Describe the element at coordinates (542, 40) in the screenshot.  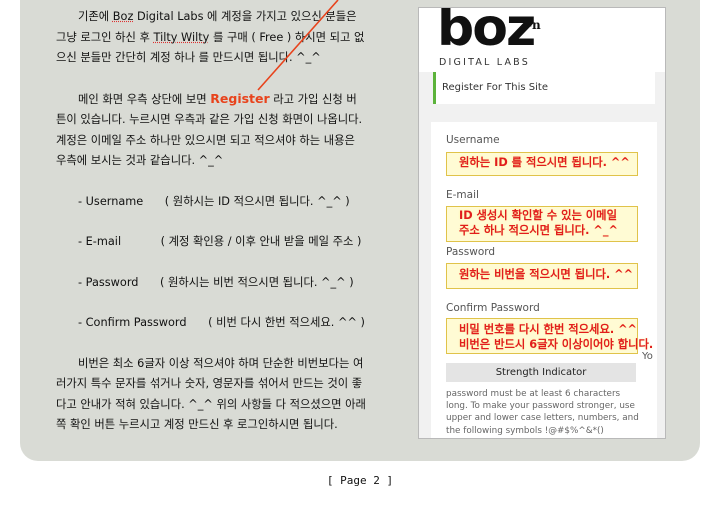
I see `logo-area: boz -n DIGITAL LABS` at that location.